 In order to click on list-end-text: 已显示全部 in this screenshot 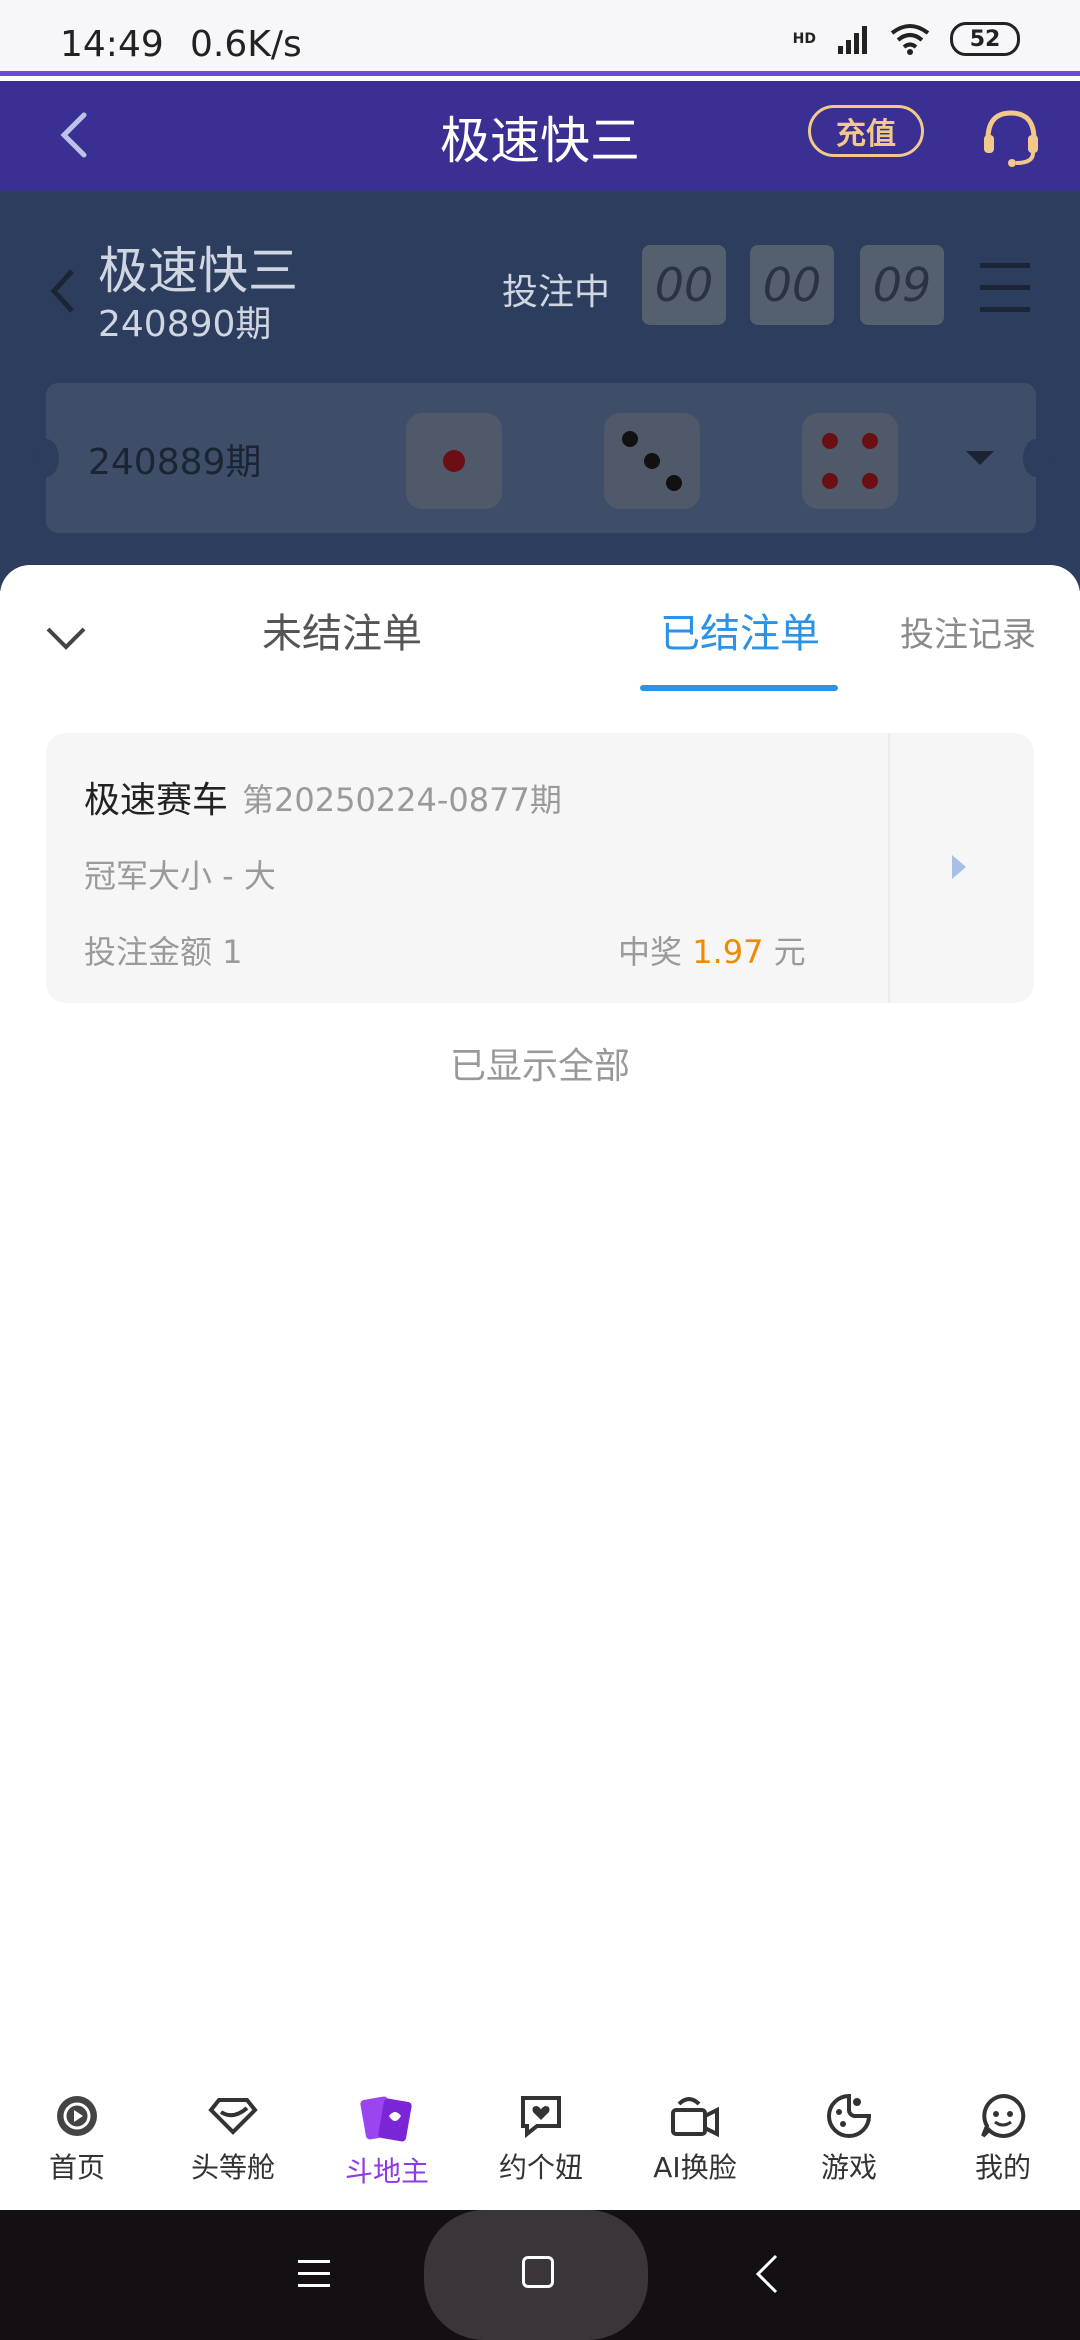, I will do `click(539, 1066)`.